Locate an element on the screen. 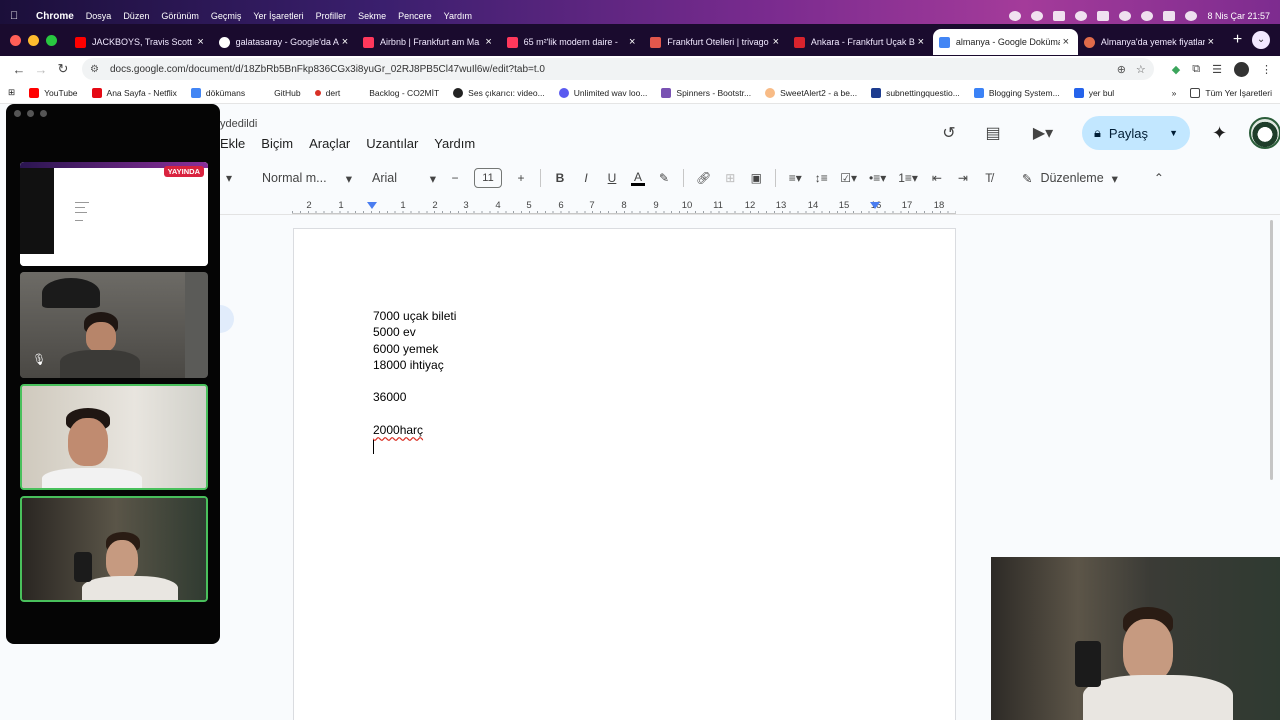  bookmark-item: Ana Sayfa - Netflix is located at coordinates (134, 92).